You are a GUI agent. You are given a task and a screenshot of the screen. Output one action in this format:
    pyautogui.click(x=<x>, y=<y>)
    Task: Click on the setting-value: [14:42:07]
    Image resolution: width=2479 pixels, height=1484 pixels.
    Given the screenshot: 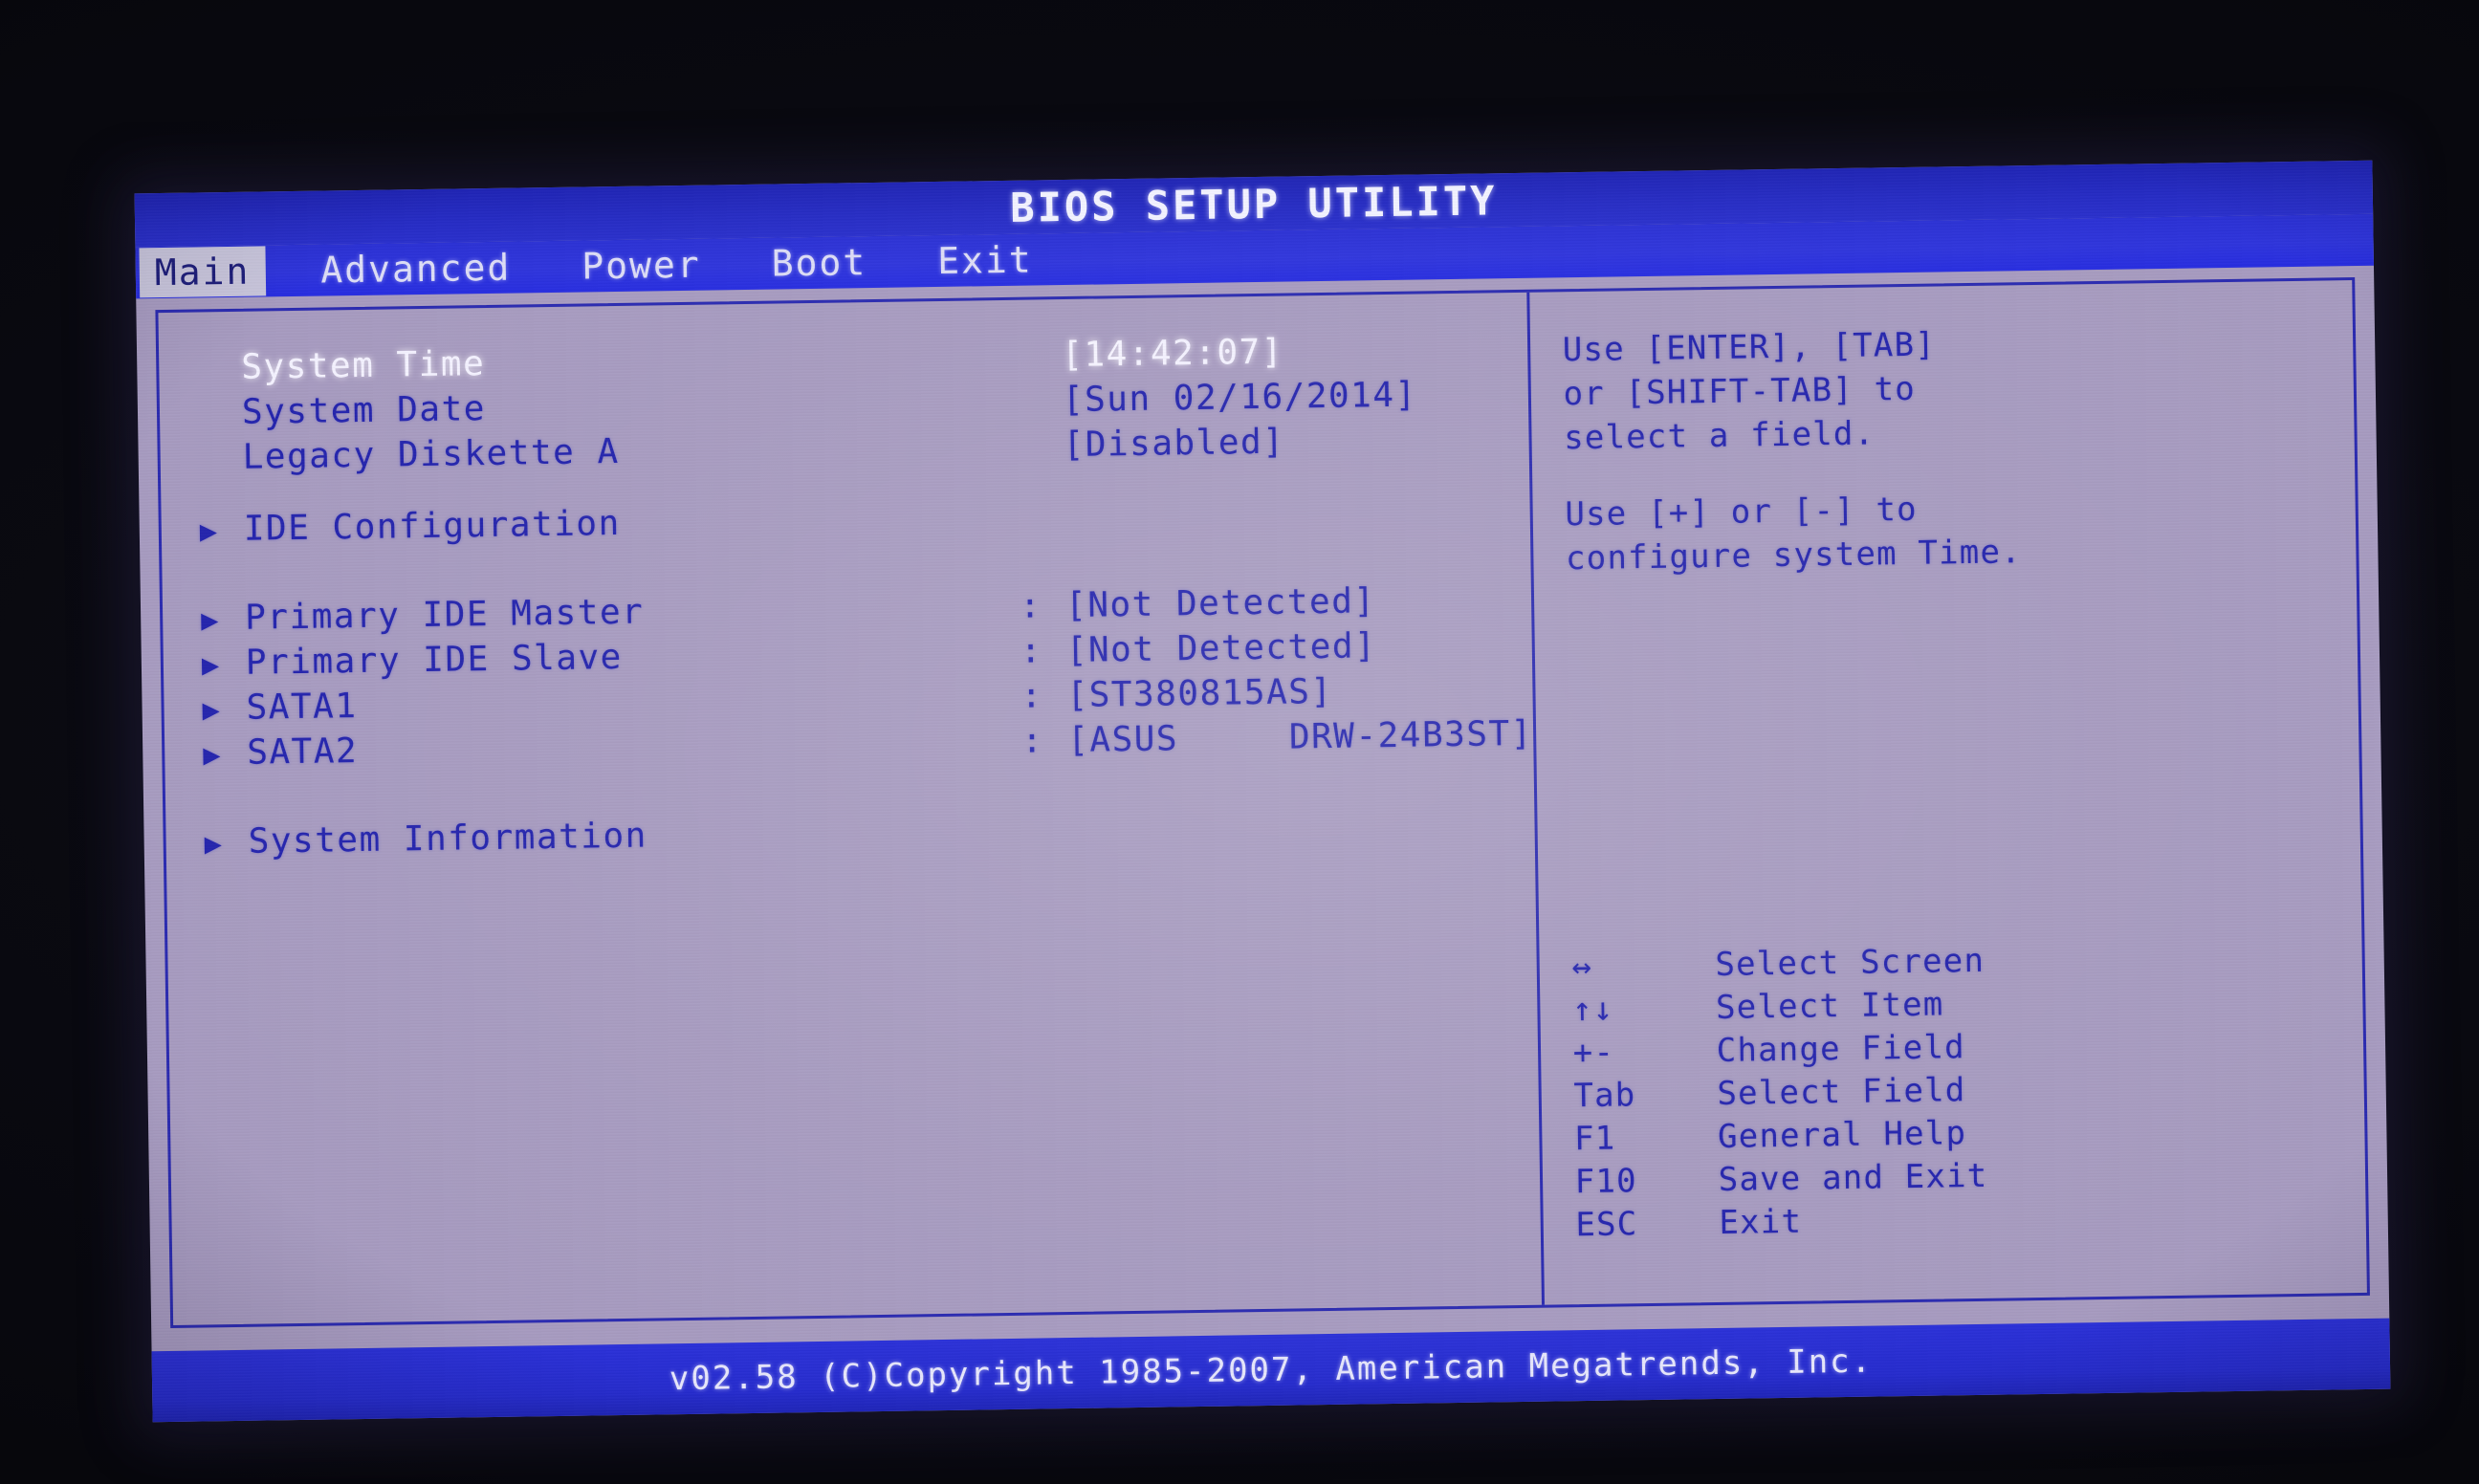 What is the action you would take?
    pyautogui.click(x=1172, y=354)
    